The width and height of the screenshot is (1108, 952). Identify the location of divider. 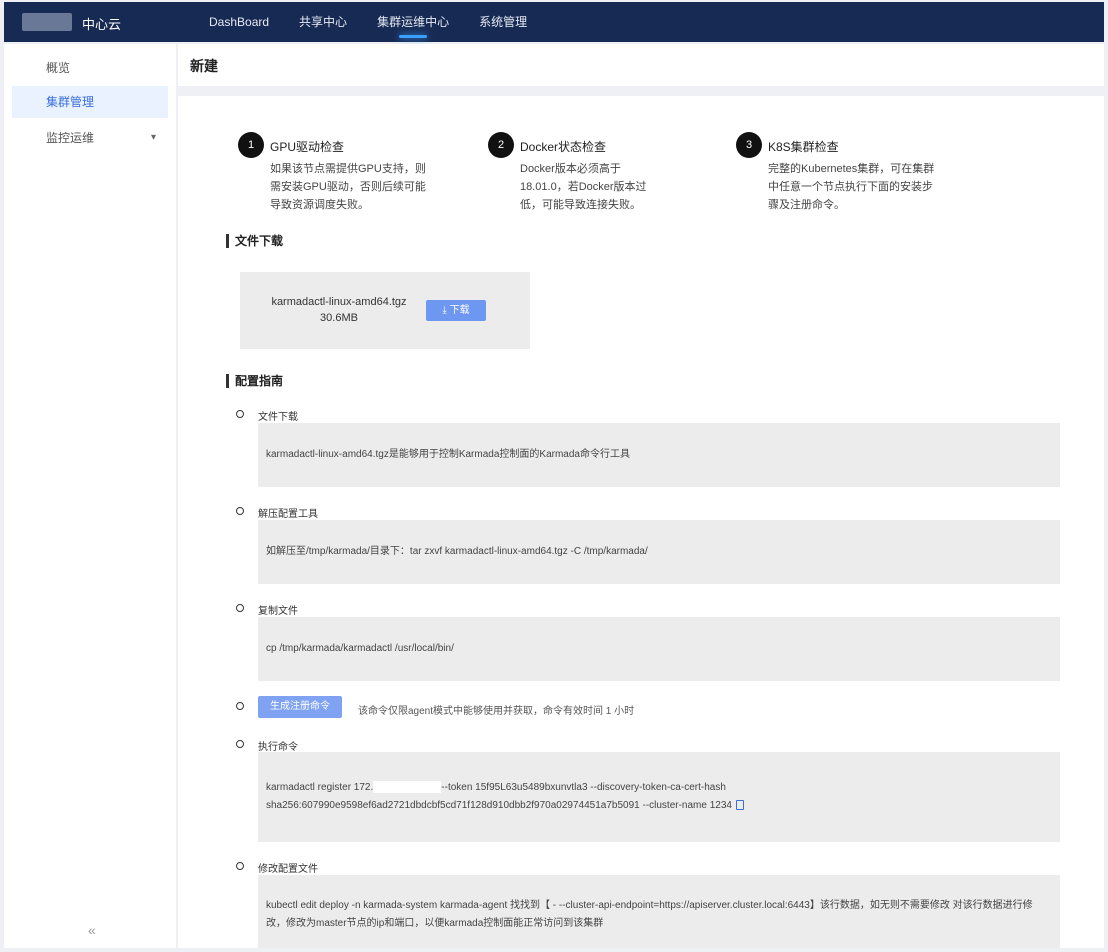
(641, 91).